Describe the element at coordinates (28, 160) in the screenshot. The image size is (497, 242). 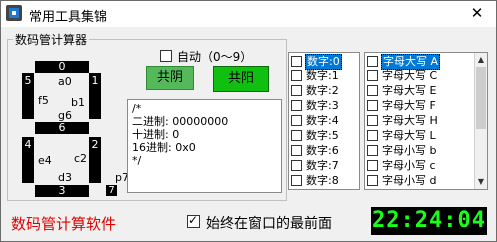
I see `segment-e: 4` at that location.